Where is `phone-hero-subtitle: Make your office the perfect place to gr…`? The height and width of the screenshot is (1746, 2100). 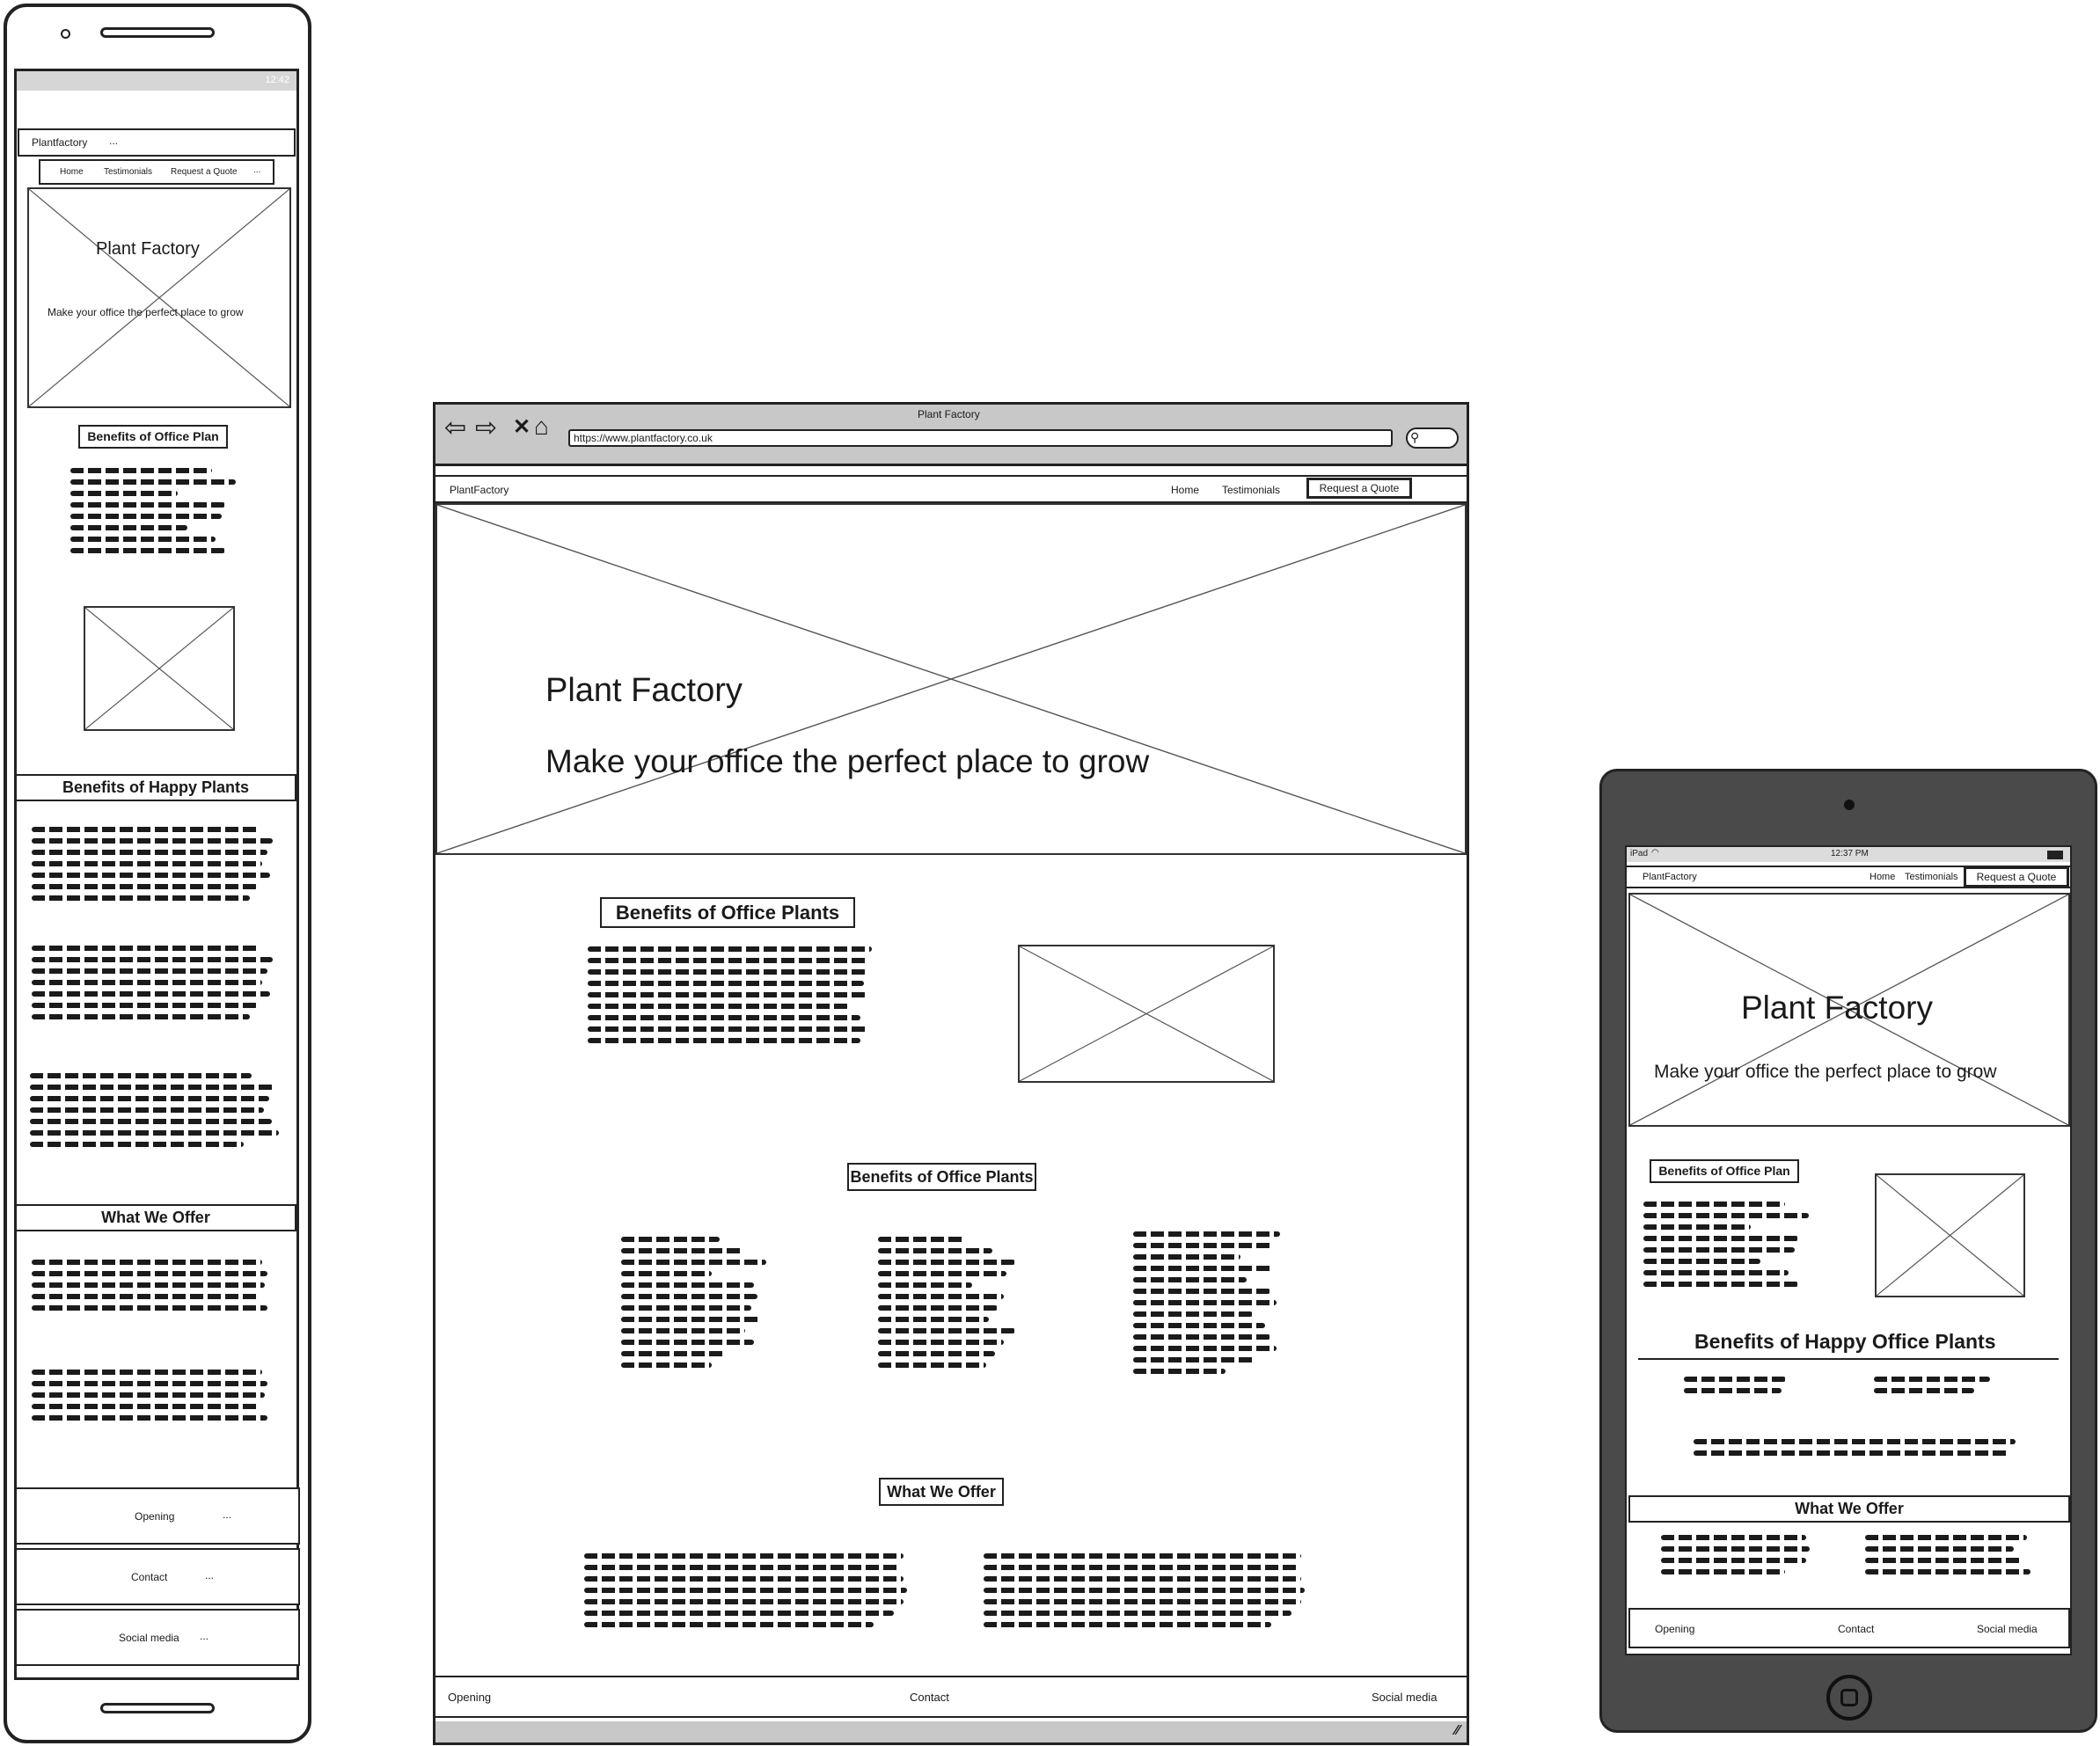
phone-hero-subtitle: Make your office the perfect place to gr… is located at coordinates (146, 312).